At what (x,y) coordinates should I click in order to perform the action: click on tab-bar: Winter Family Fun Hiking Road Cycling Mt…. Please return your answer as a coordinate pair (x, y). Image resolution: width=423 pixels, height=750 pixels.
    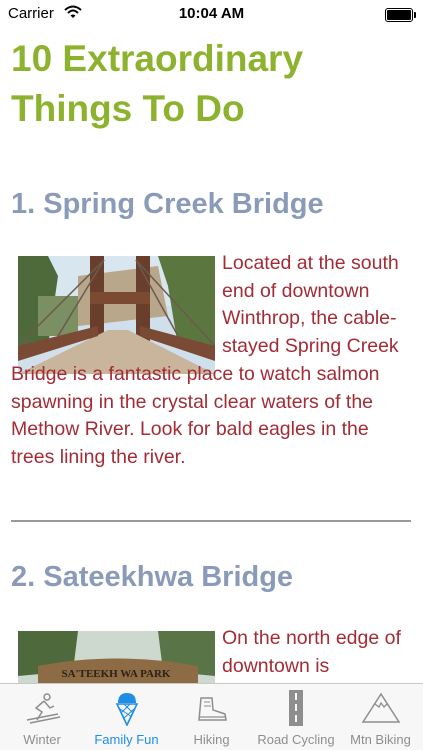
    Looking at the image, I should click on (211, 716).